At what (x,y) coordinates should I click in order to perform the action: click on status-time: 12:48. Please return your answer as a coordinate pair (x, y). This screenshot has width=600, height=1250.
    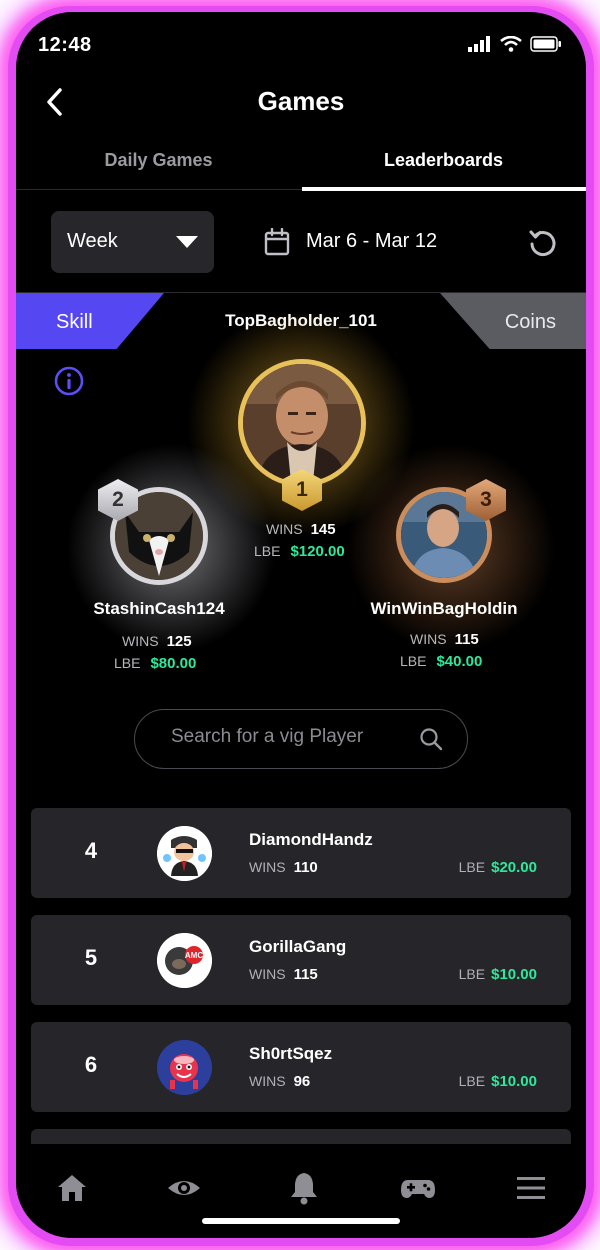
    Looking at the image, I should click on (65, 45).